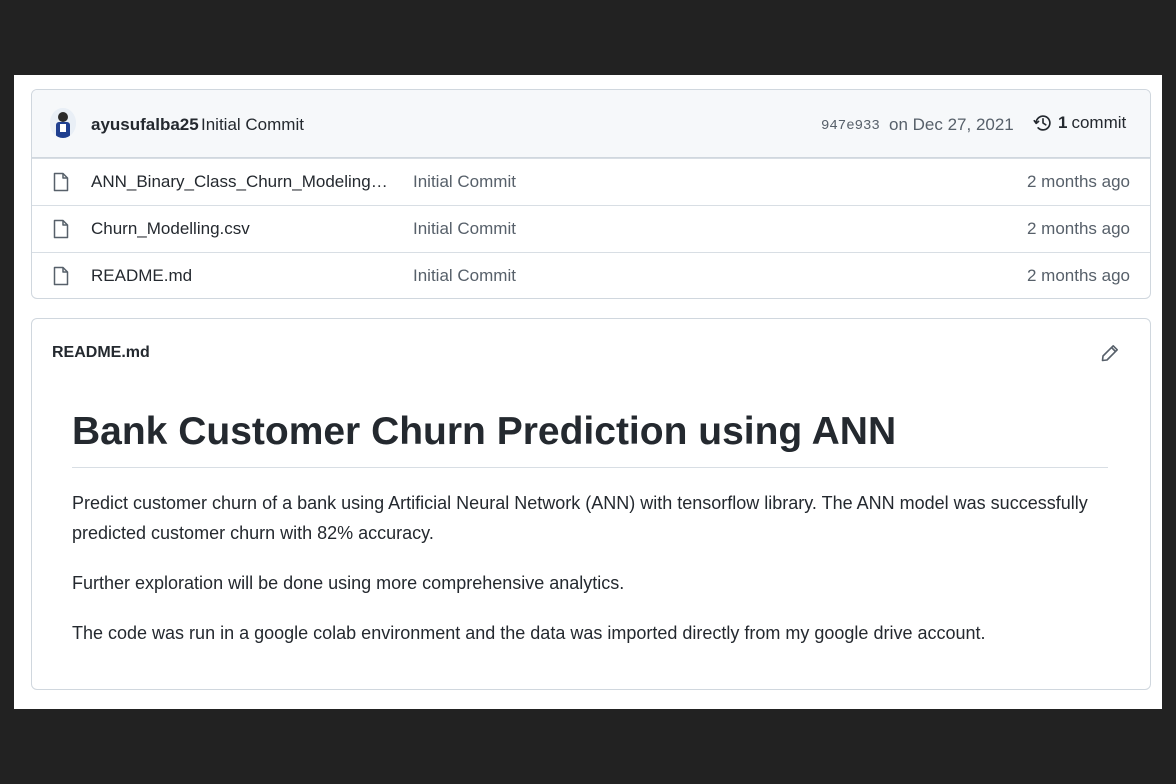 This screenshot has height=784, width=1176. What do you see at coordinates (591, 275) in the screenshot?
I see `file-row: README.md Initial Commit 2 months ago` at bounding box center [591, 275].